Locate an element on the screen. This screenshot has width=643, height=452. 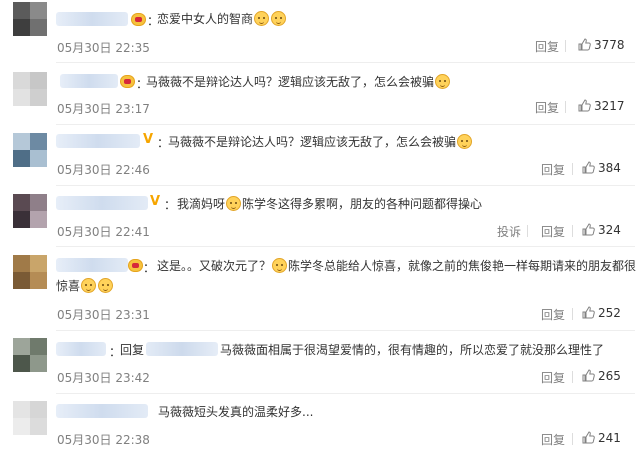
comment-text: 我滴妈呀 陈学冬这得多累啊，朋友的各种问题都得操心 is located at coordinates (330, 203).